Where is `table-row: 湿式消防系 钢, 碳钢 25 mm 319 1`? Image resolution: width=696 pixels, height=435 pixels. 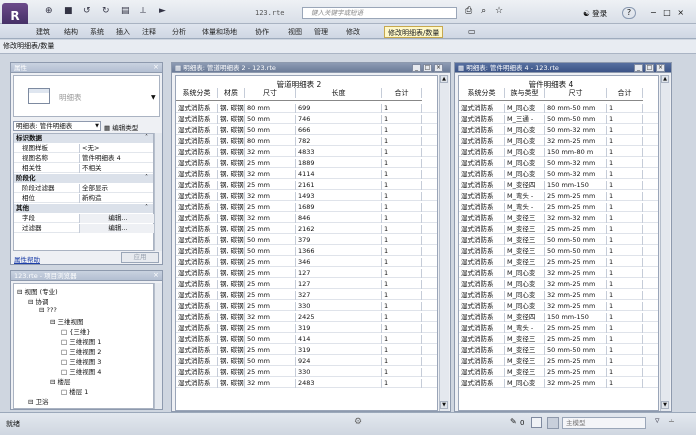
table-row: 湿式消防系 钢, 碳钢 25 mm 319 1 is located at coordinates (306, 328).